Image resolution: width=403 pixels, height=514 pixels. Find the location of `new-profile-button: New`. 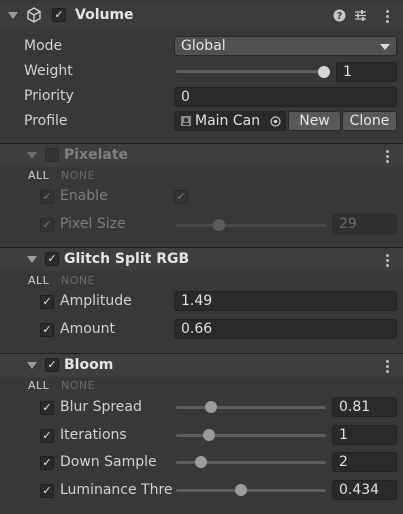

new-profile-button: New is located at coordinates (314, 121).